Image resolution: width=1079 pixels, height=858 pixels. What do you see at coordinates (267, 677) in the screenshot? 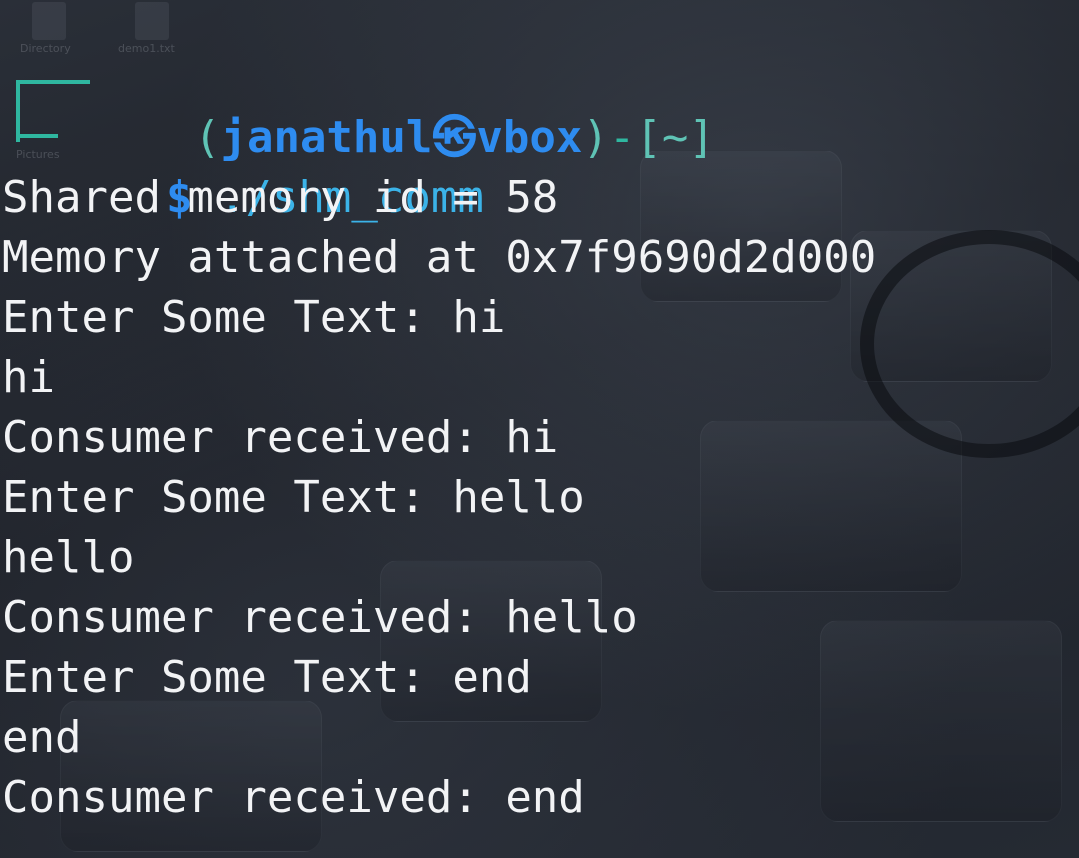
I see `output-line: Enter Some Text: end` at bounding box center [267, 677].